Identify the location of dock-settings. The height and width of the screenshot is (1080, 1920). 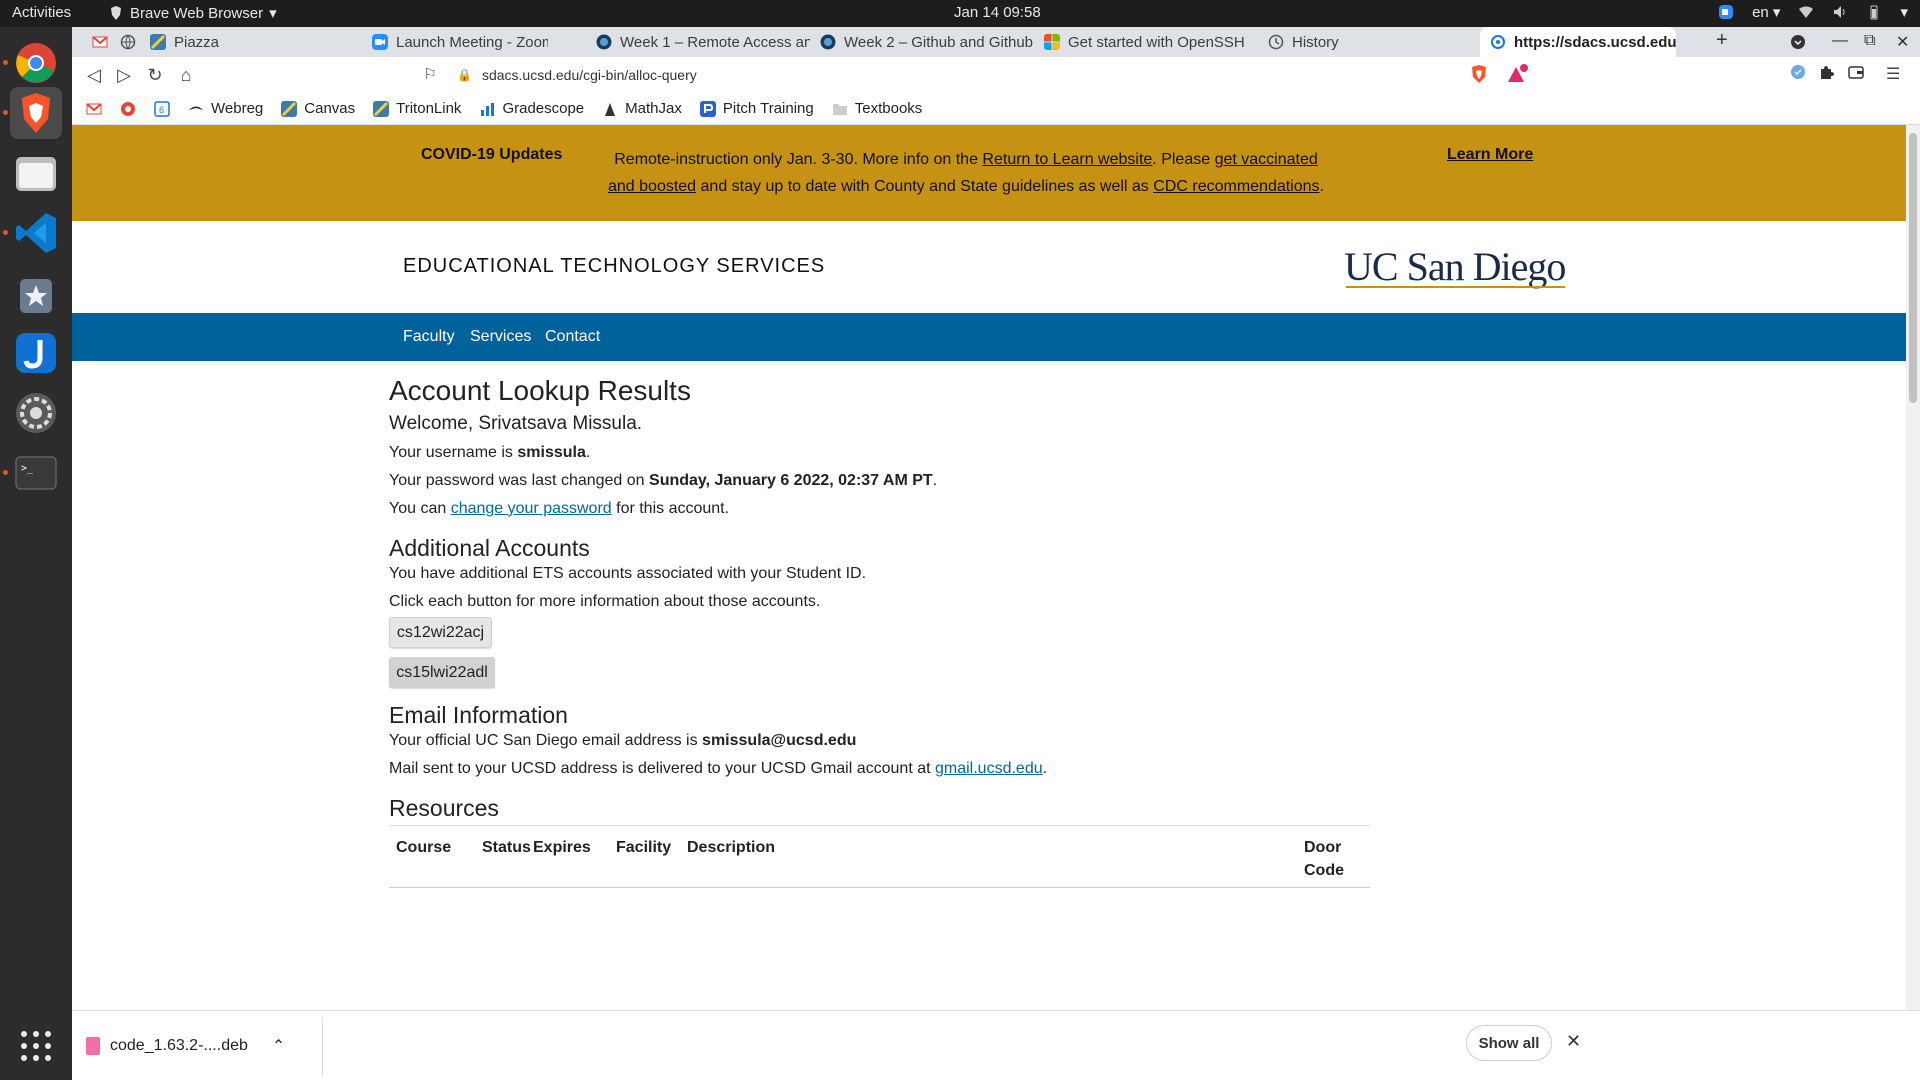
(36, 413).